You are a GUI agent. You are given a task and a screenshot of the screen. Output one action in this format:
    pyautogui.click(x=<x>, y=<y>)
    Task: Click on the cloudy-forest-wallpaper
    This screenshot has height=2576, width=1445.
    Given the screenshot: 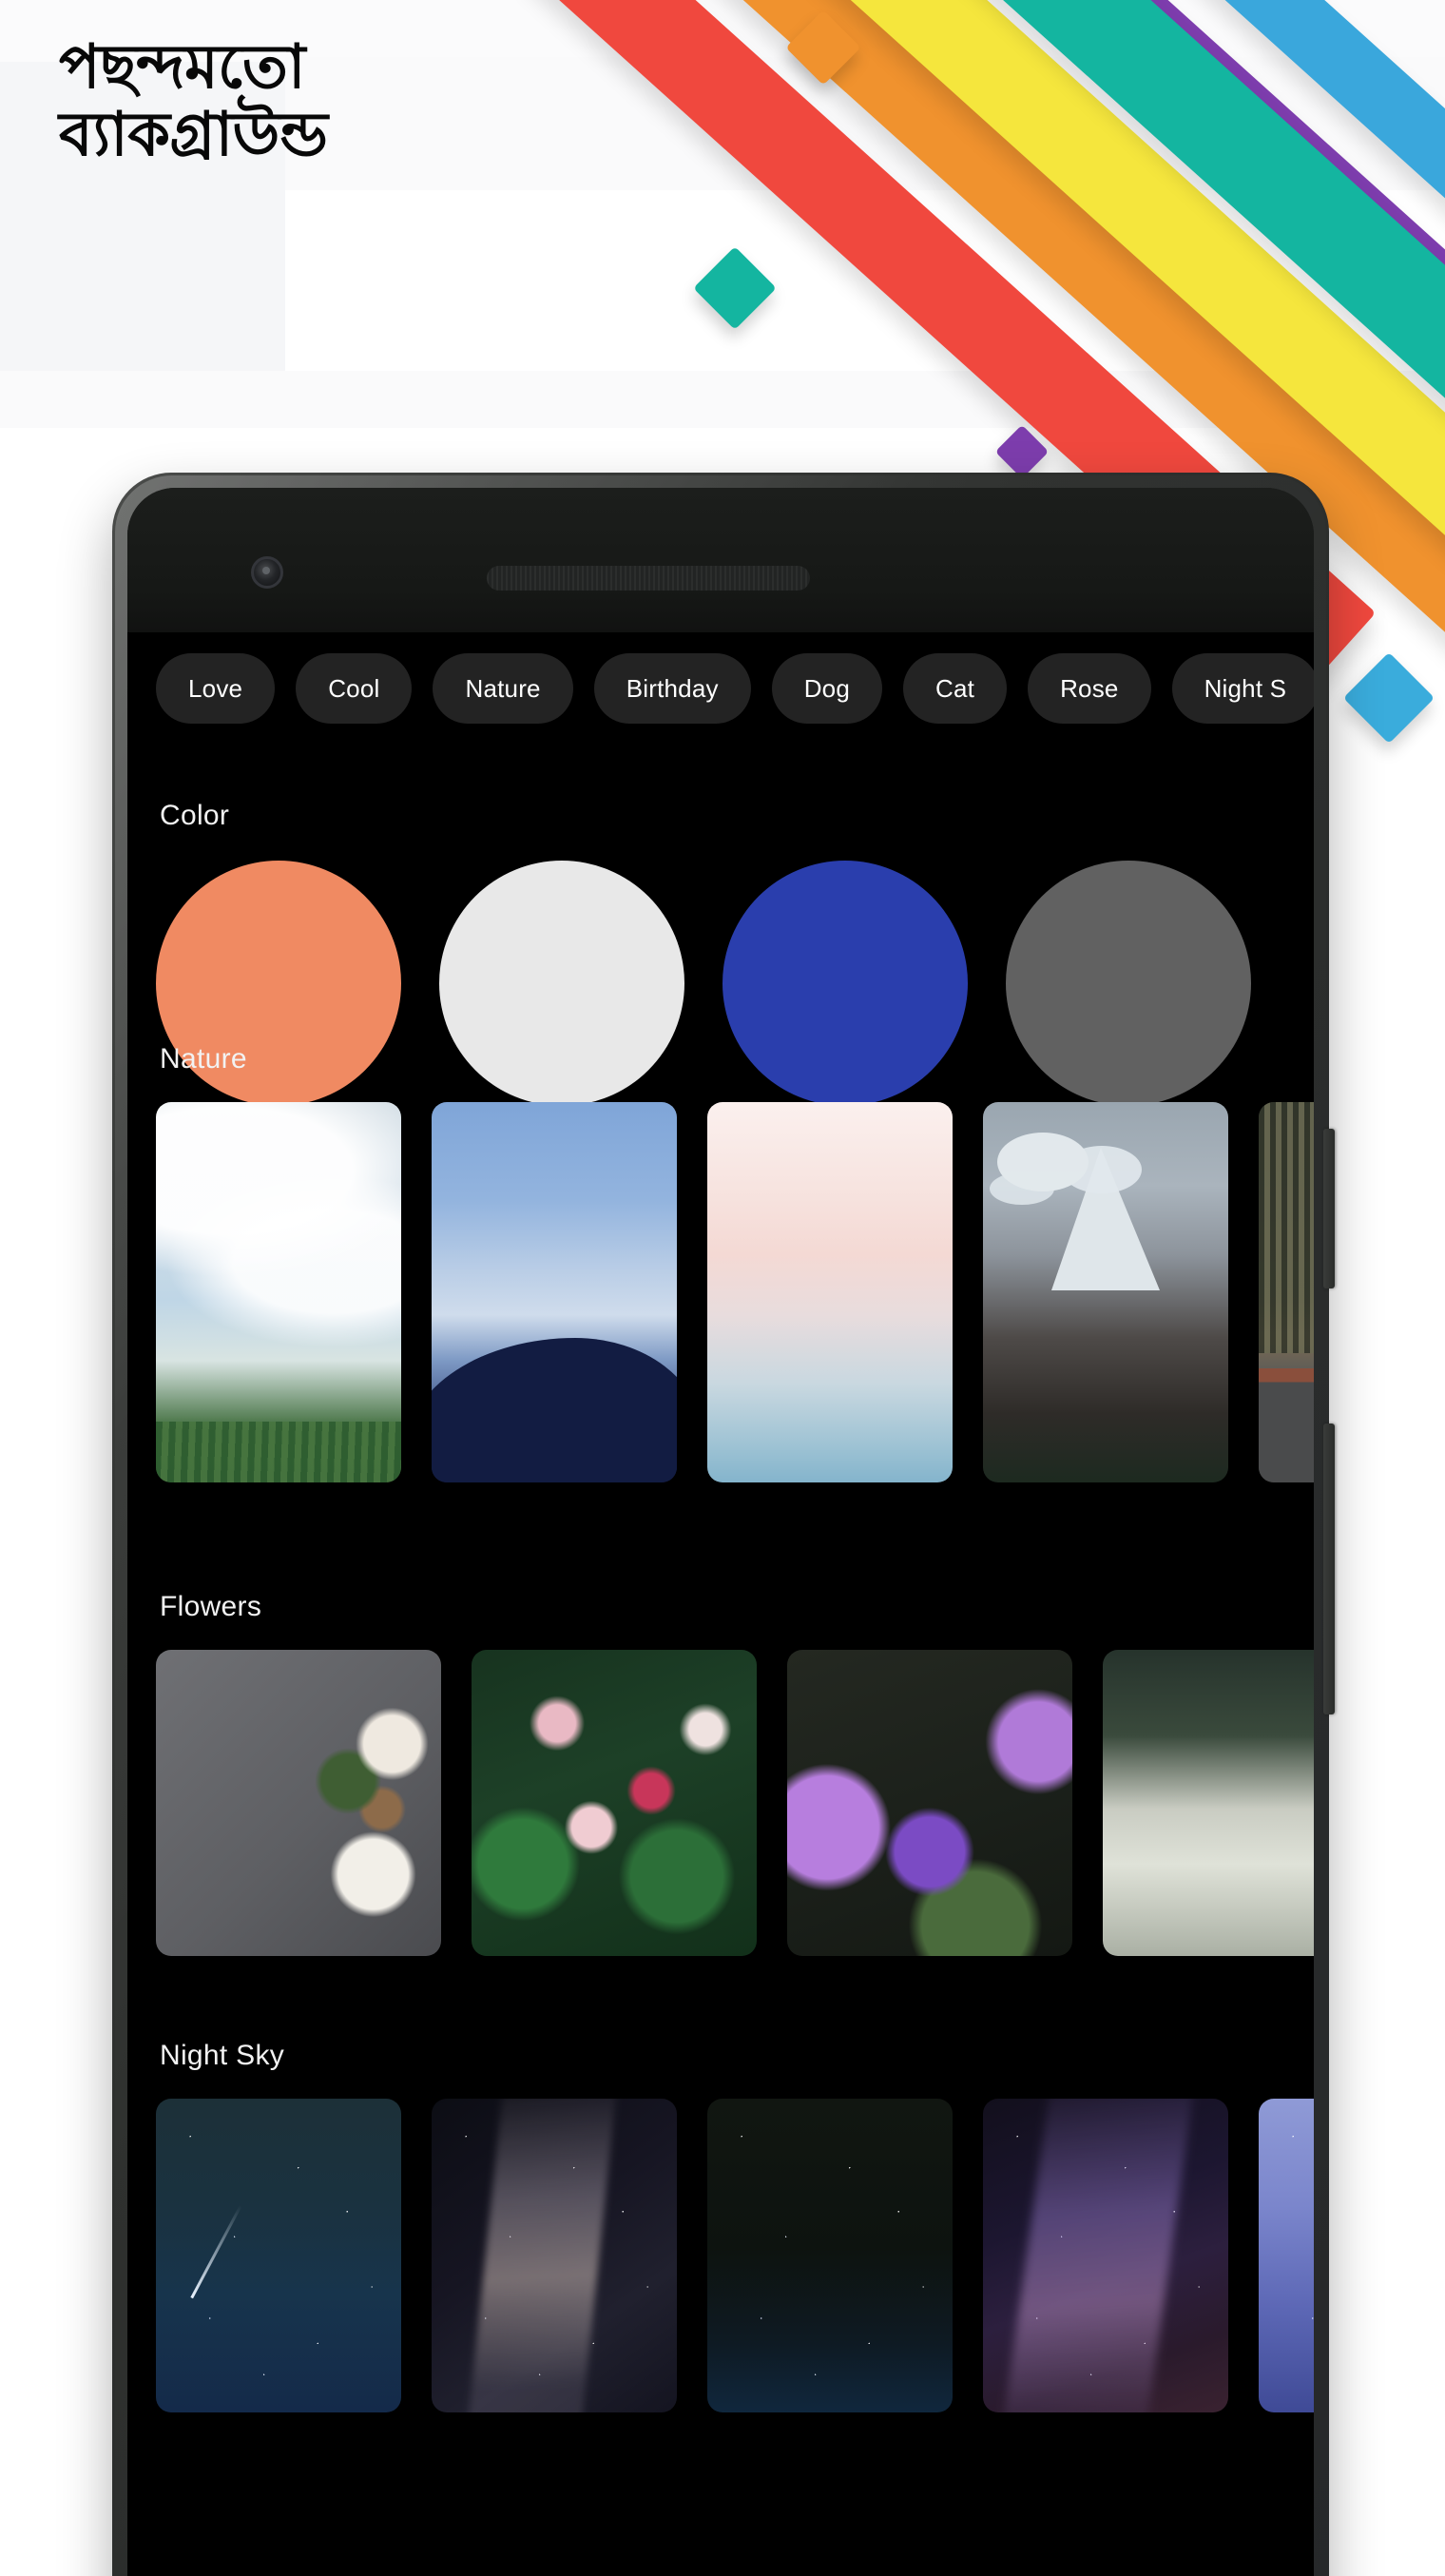 What is the action you would take?
    pyautogui.click(x=278, y=1292)
    